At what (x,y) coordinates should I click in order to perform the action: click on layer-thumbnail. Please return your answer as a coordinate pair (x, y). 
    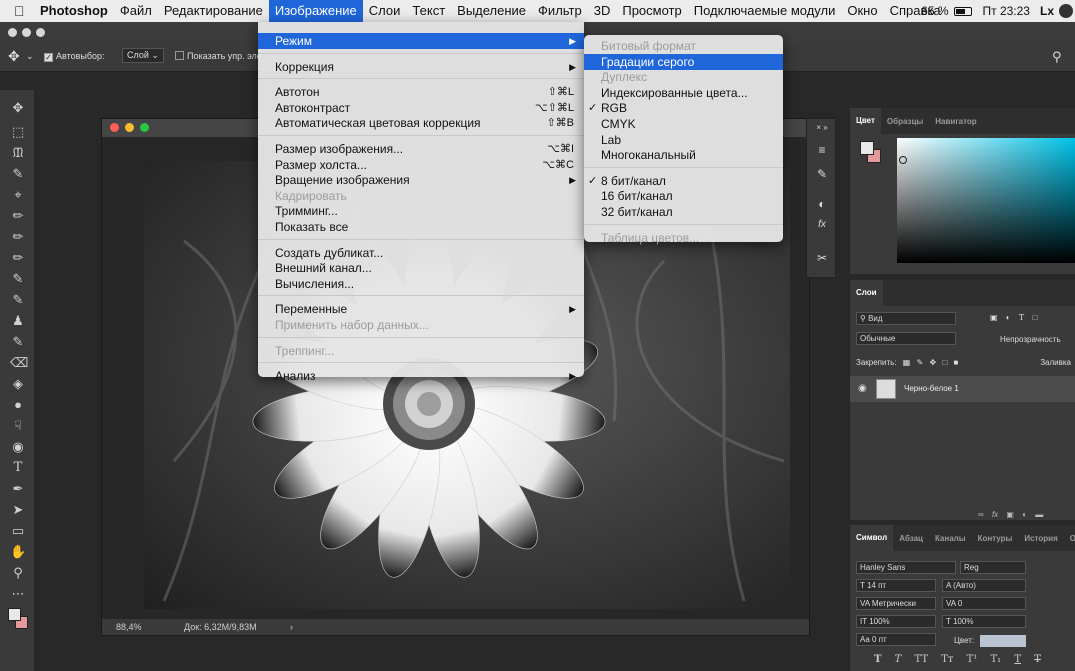
    Looking at the image, I should click on (886, 389).